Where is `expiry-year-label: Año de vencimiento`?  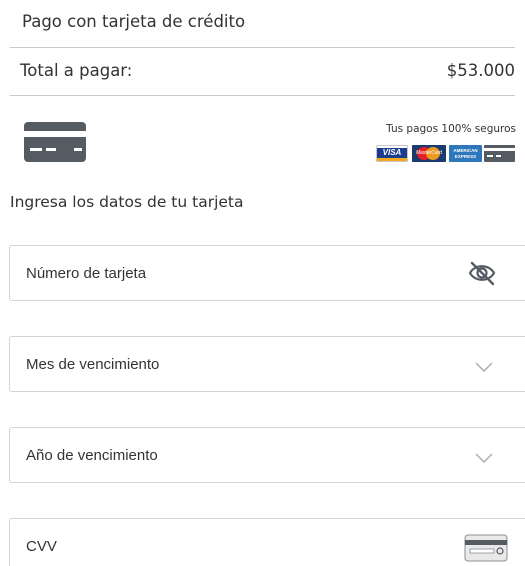
expiry-year-label: Año de vencimiento is located at coordinates (92, 455).